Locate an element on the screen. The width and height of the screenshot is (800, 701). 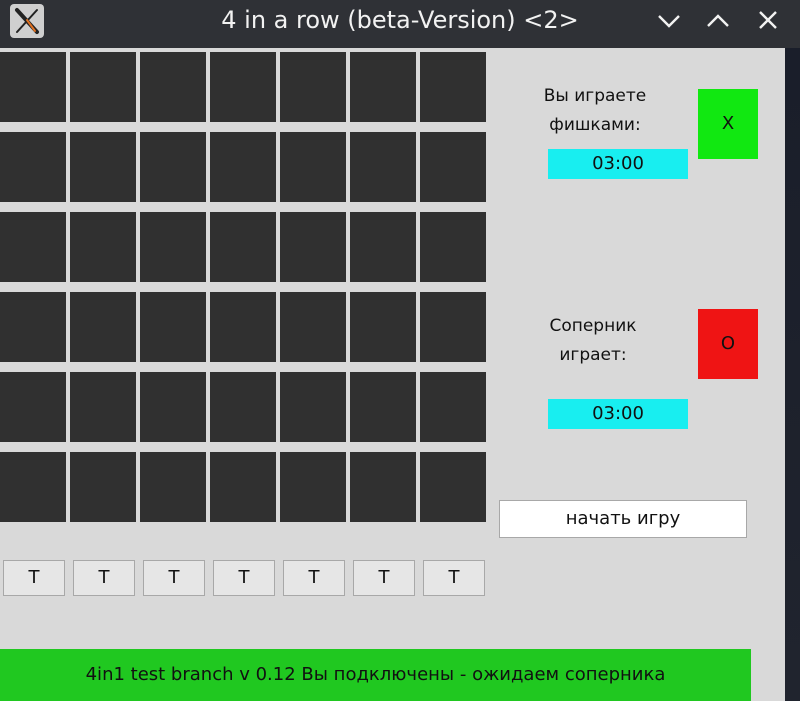
player-timer: 03:00 is located at coordinates (618, 164).